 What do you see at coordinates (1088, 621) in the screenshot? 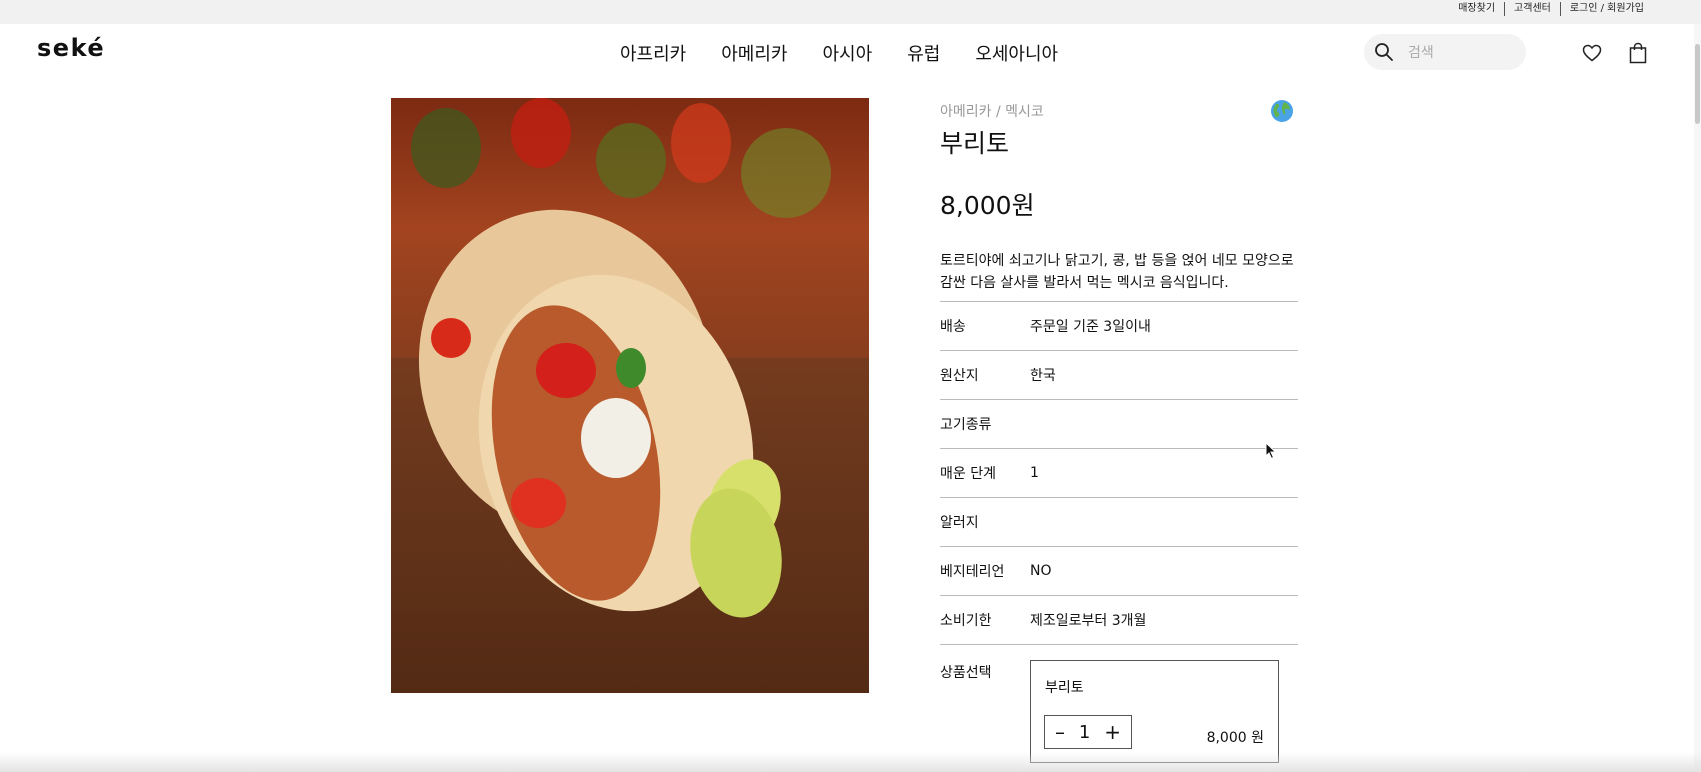
I see `spec-value: 제조일로부터 3개월` at bounding box center [1088, 621].